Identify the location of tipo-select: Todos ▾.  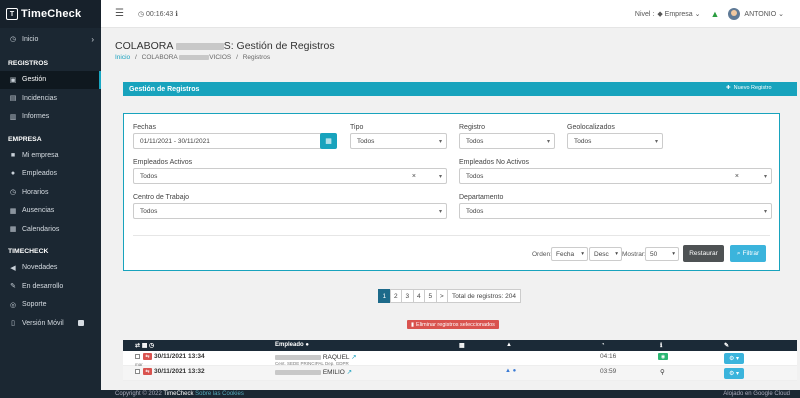
(398, 141).